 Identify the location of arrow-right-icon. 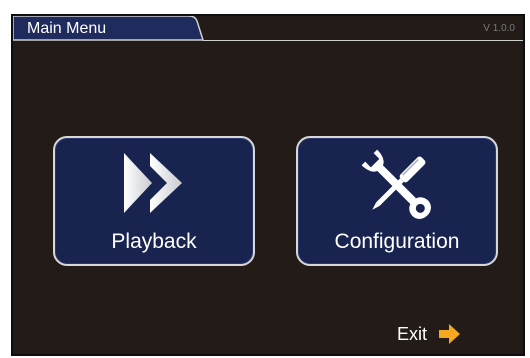
(449, 334).